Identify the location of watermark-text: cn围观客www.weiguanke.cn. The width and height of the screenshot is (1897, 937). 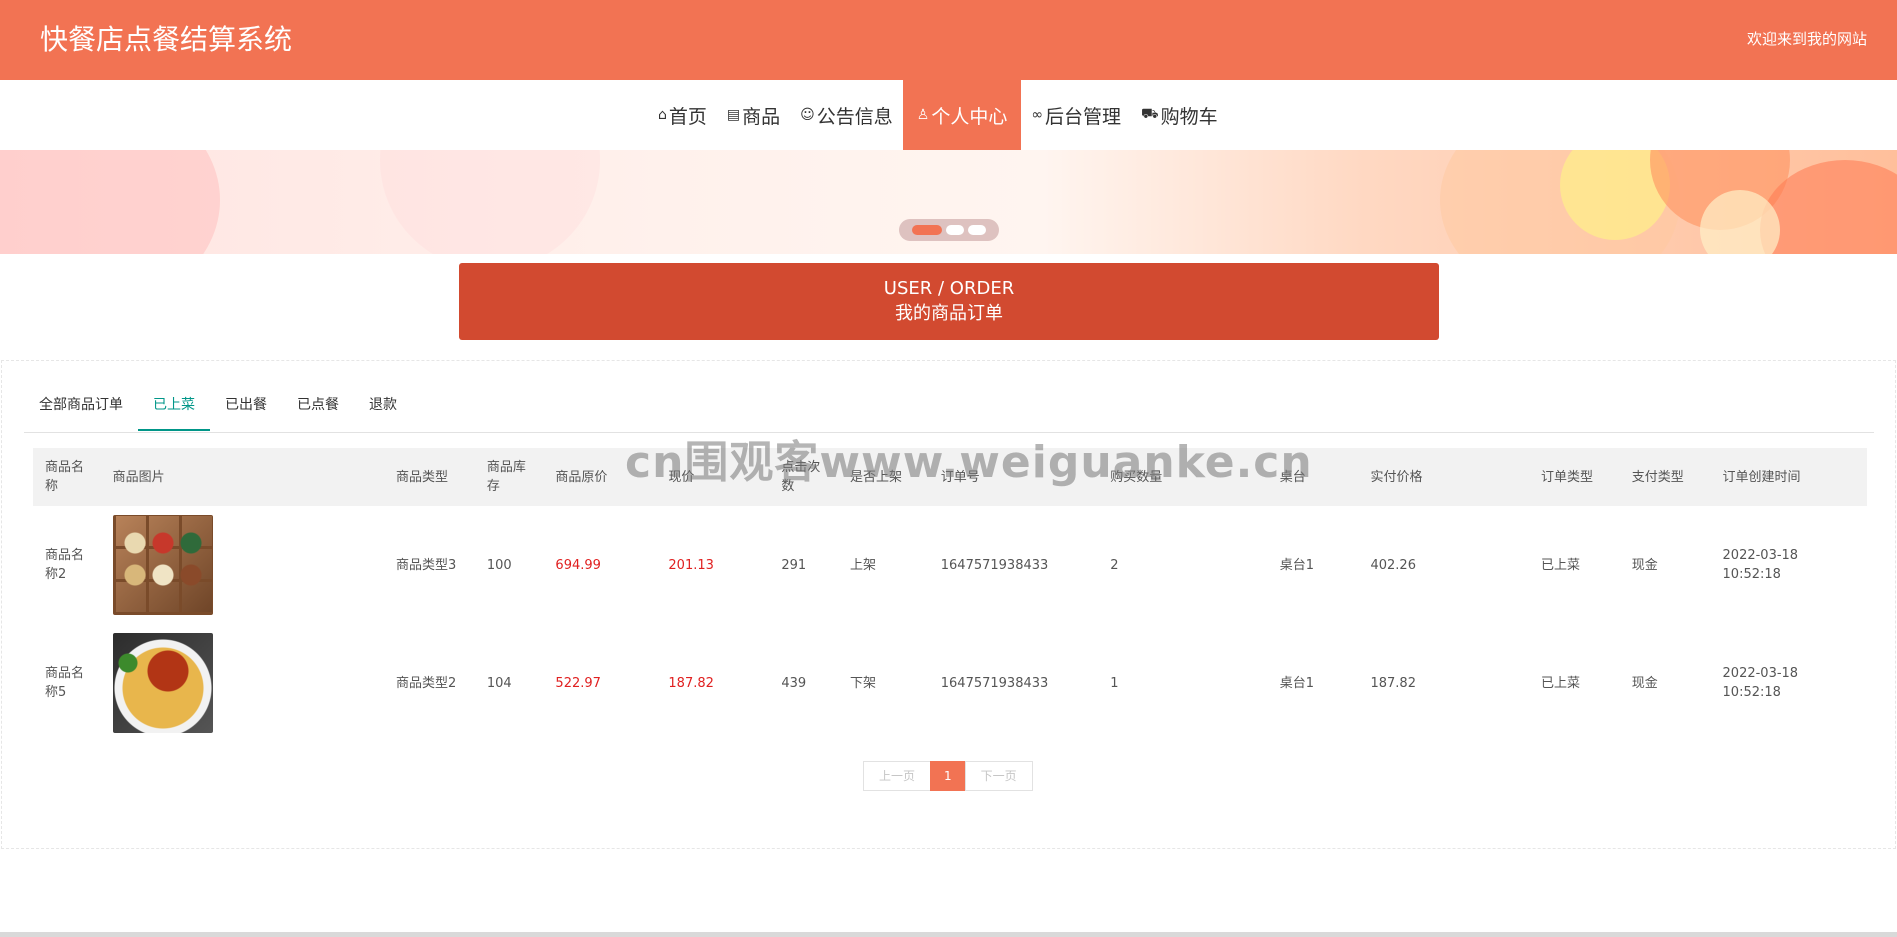
(969, 462).